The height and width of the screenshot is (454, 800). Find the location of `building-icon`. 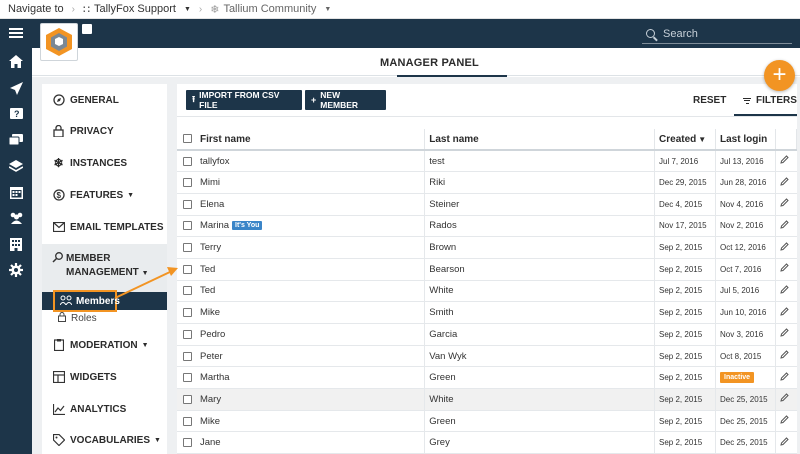

building-icon is located at coordinates (16, 244).